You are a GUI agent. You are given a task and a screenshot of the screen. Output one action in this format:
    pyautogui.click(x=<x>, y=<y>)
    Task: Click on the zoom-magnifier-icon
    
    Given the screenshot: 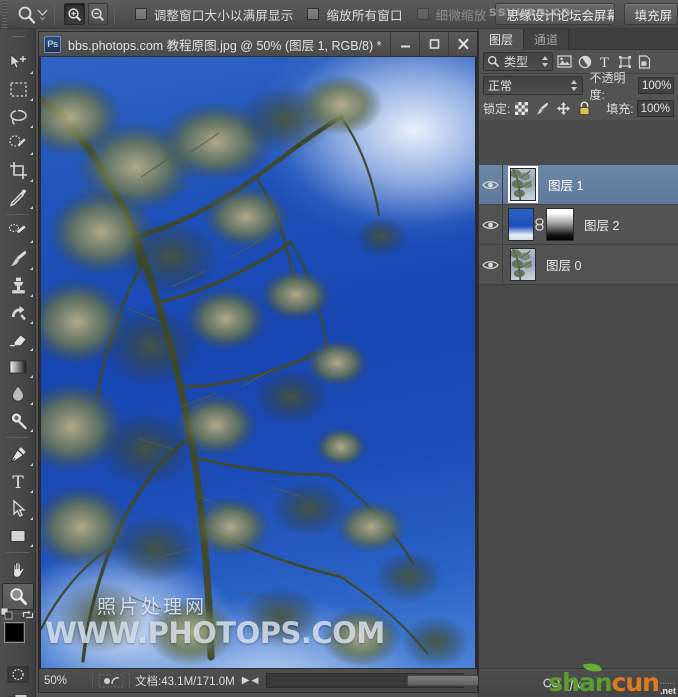 What is the action you would take?
    pyautogui.click(x=18, y=596)
    